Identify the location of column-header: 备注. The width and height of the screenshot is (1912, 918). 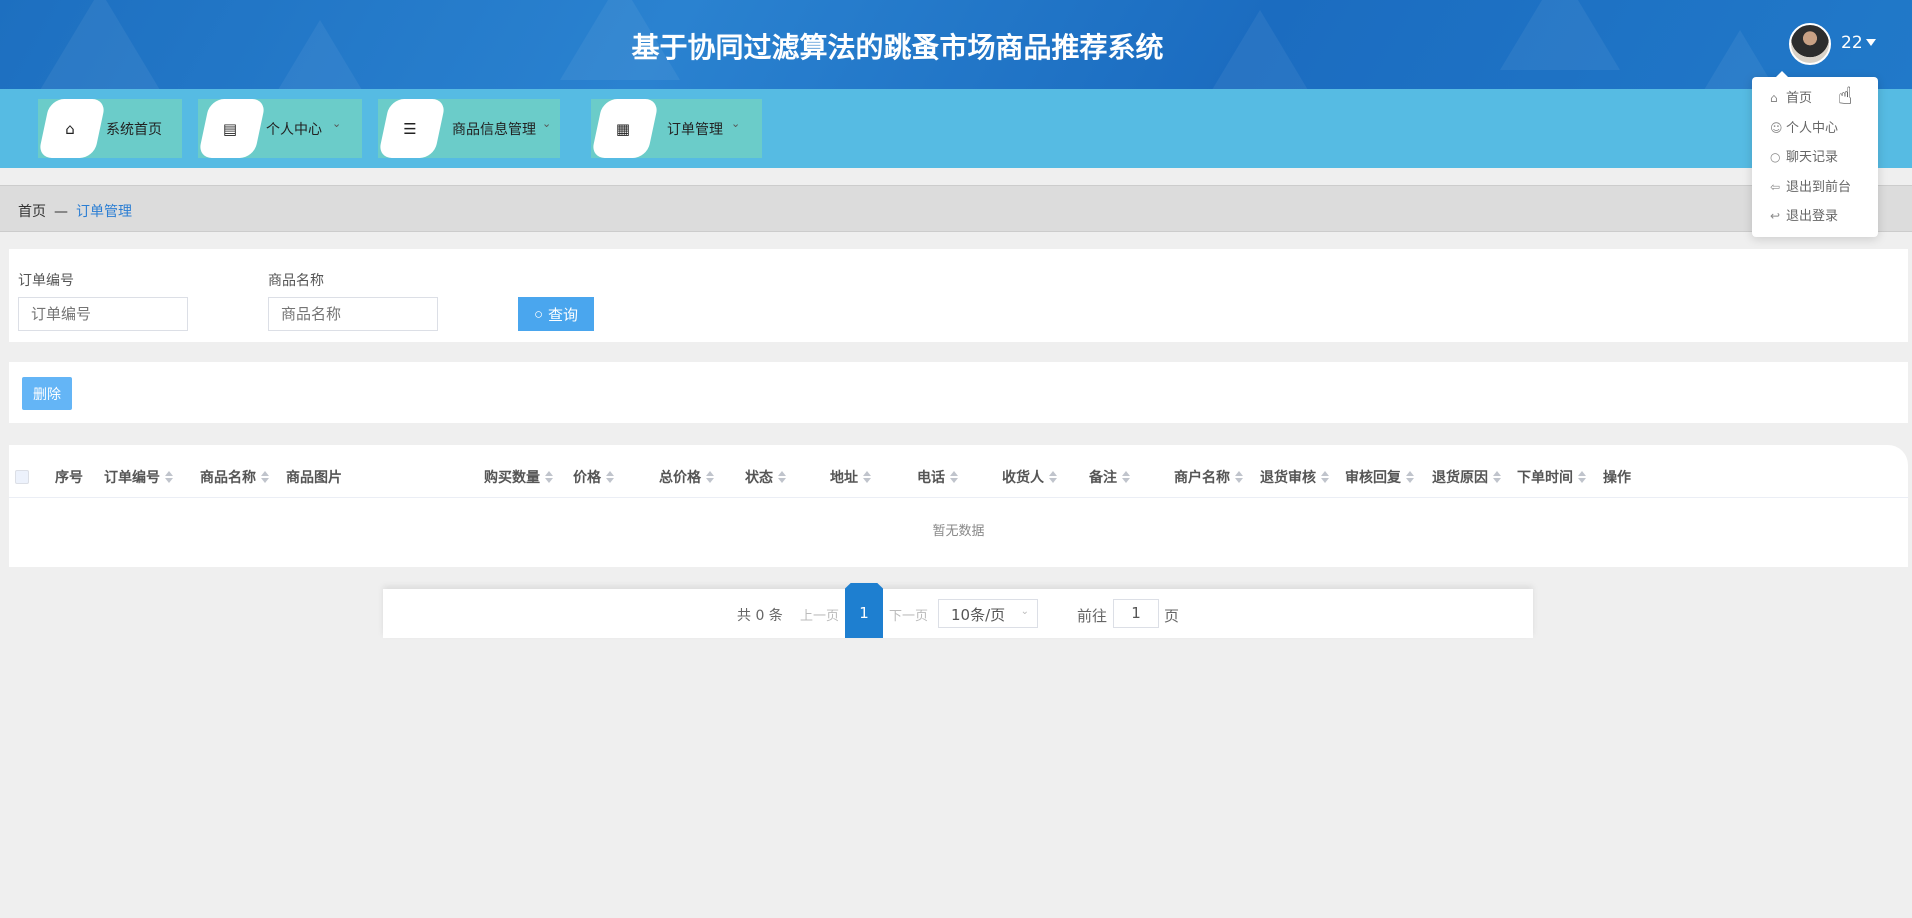
(1109, 477).